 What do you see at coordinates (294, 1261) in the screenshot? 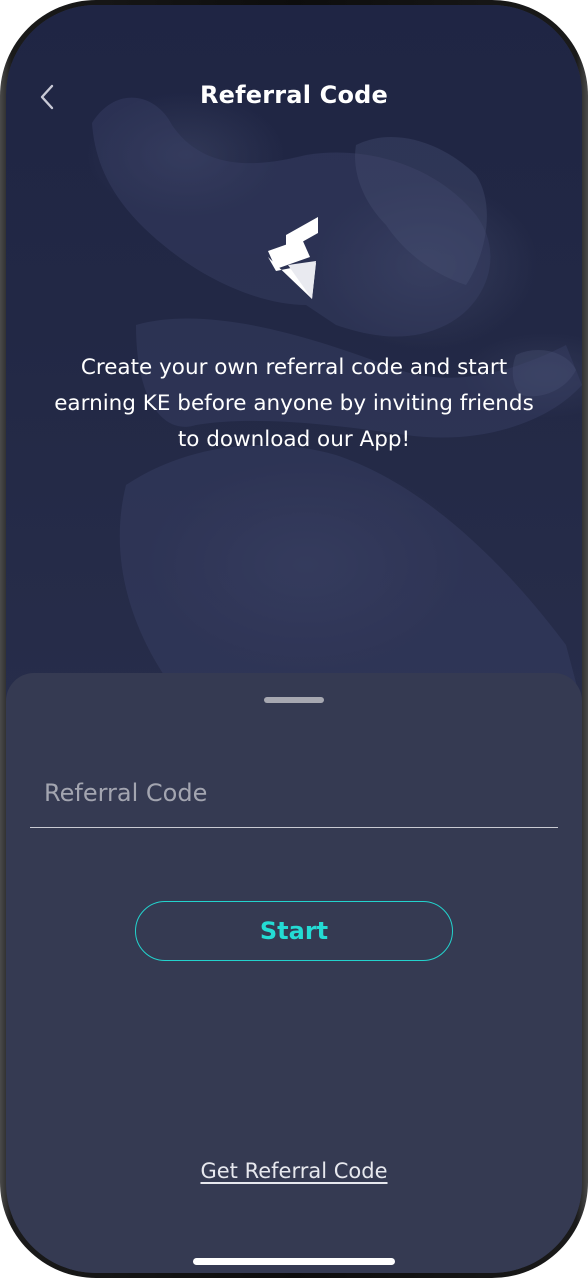
I see `home-indicator` at bounding box center [294, 1261].